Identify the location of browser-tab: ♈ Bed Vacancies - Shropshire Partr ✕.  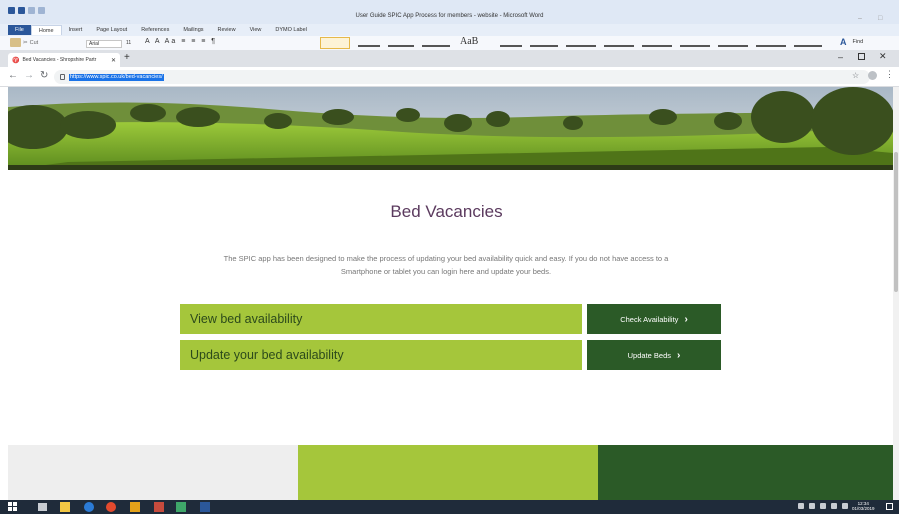
(64, 60).